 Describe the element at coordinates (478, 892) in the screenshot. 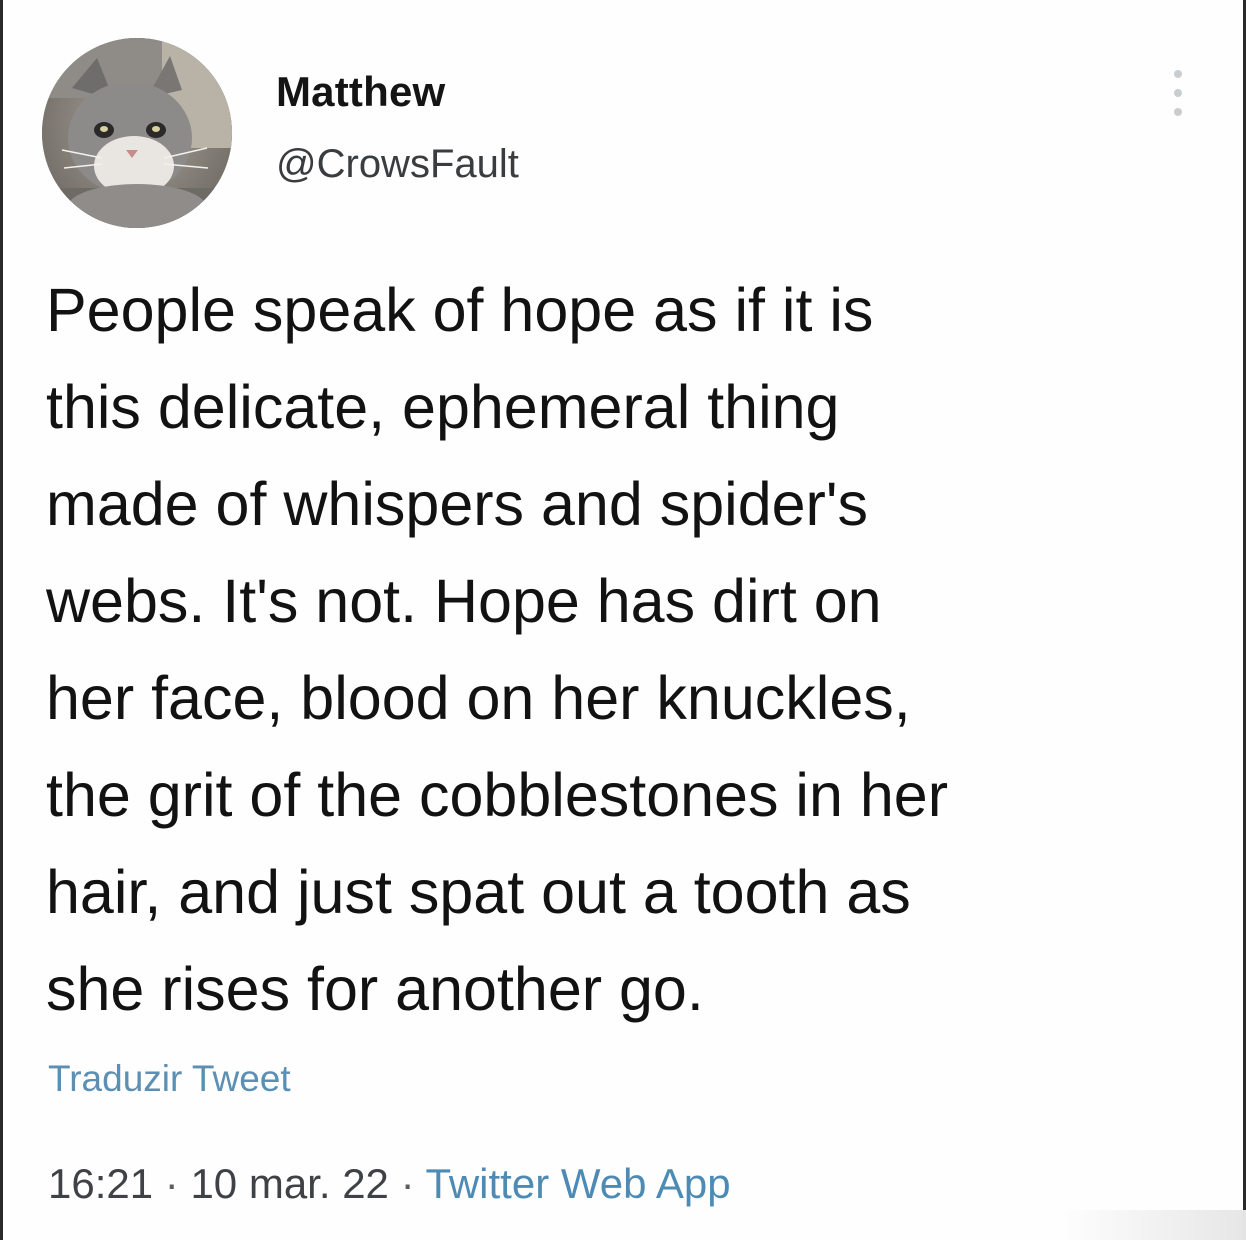

I see `tweet-text-line: hair, and just spat out a tooth as` at that location.